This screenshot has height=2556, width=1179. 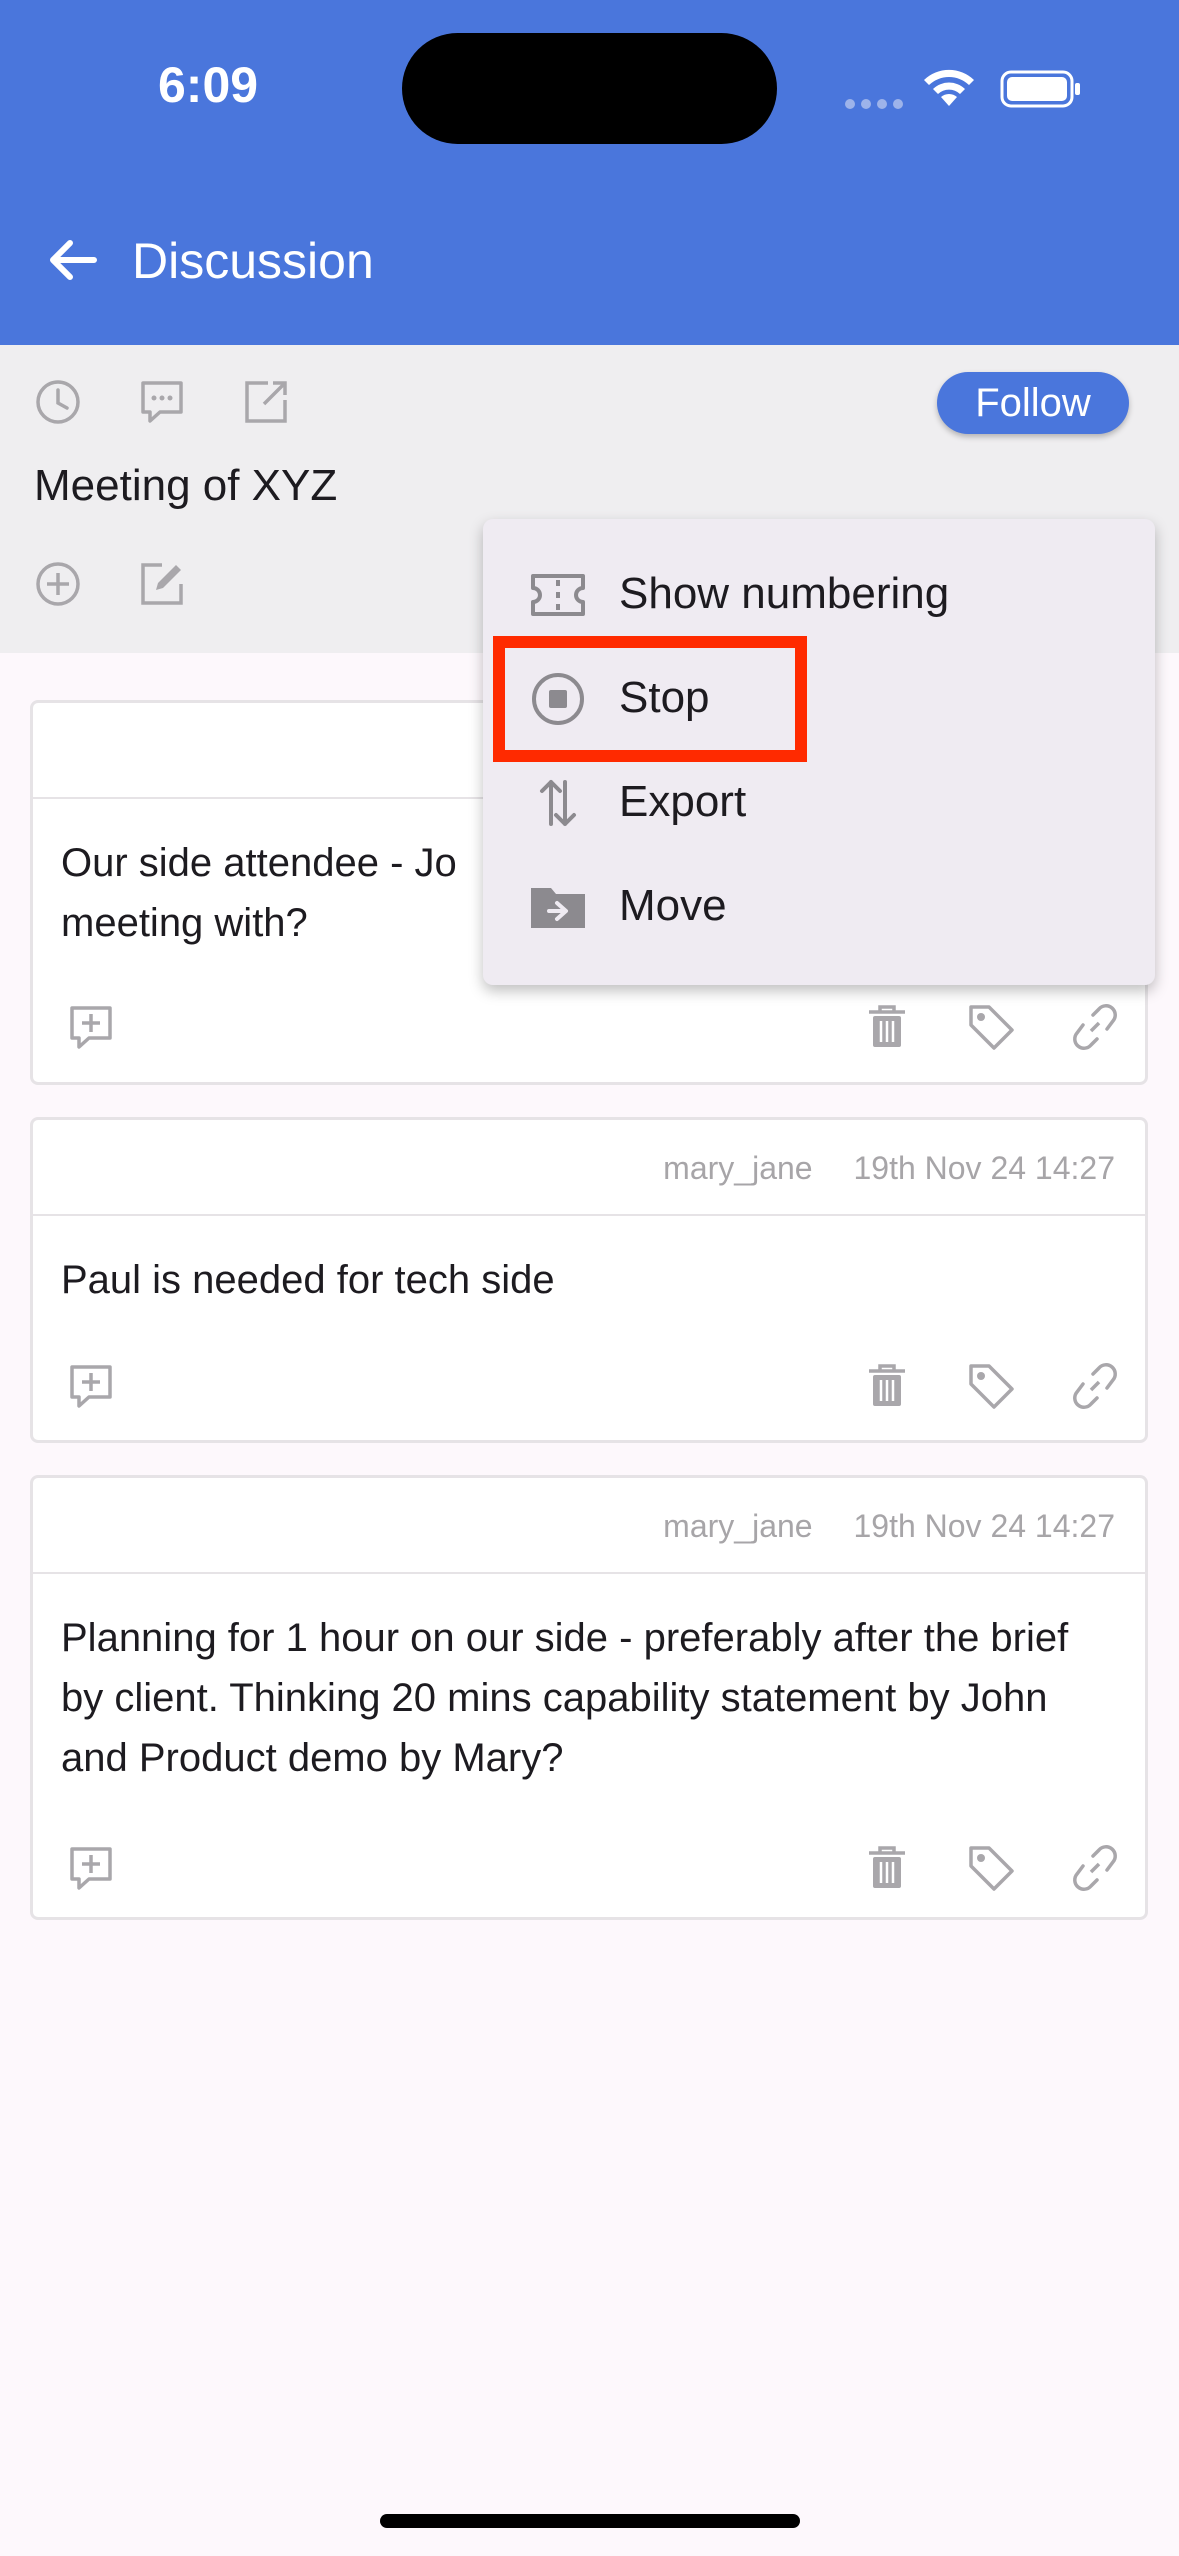 I want to click on numbering-icon, so click(x=558, y=595).